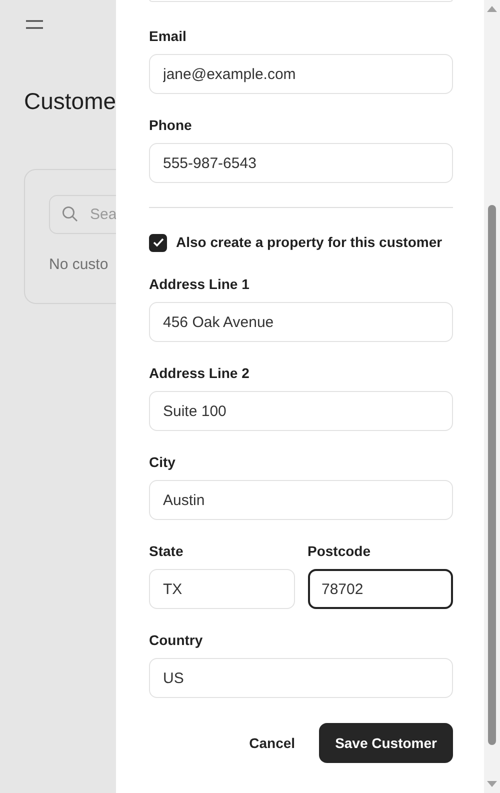 This screenshot has height=793, width=500. What do you see at coordinates (34, 24) in the screenshot?
I see `menu-icon` at bounding box center [34, 24].